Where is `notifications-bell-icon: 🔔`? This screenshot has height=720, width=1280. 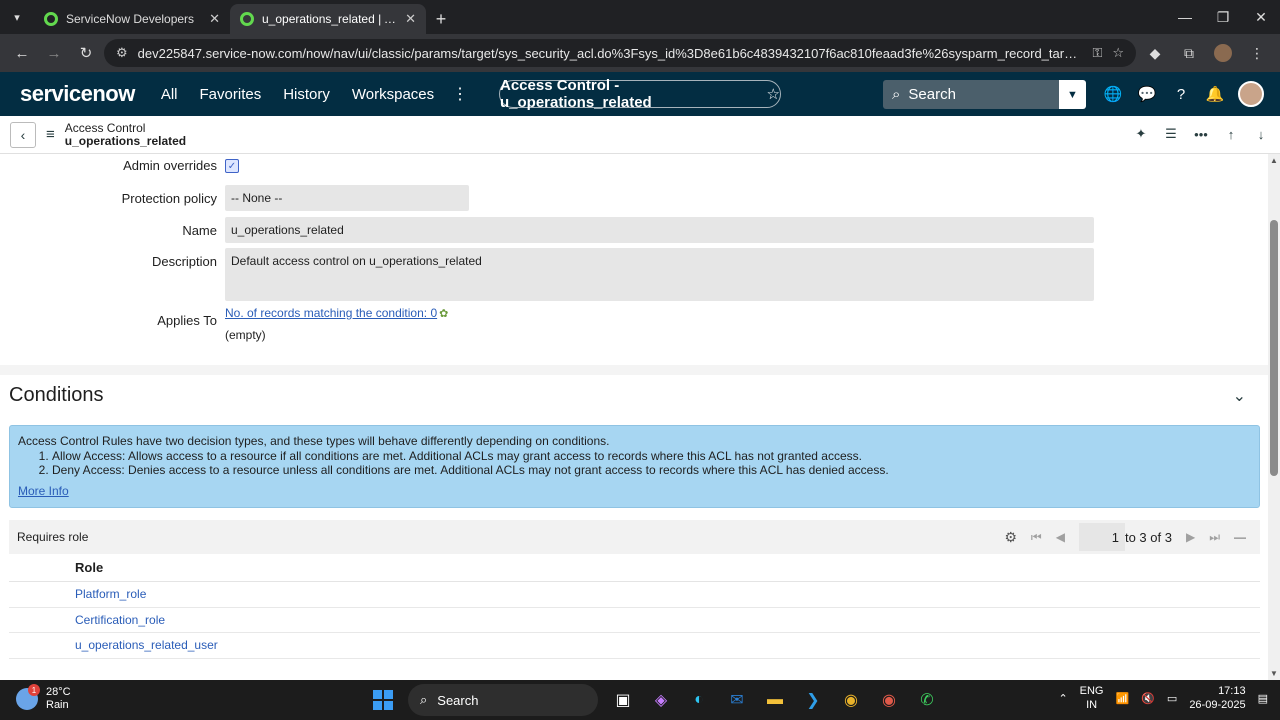
notifications-bell-icon: 🔔 is located at coordinates (1215, 94).